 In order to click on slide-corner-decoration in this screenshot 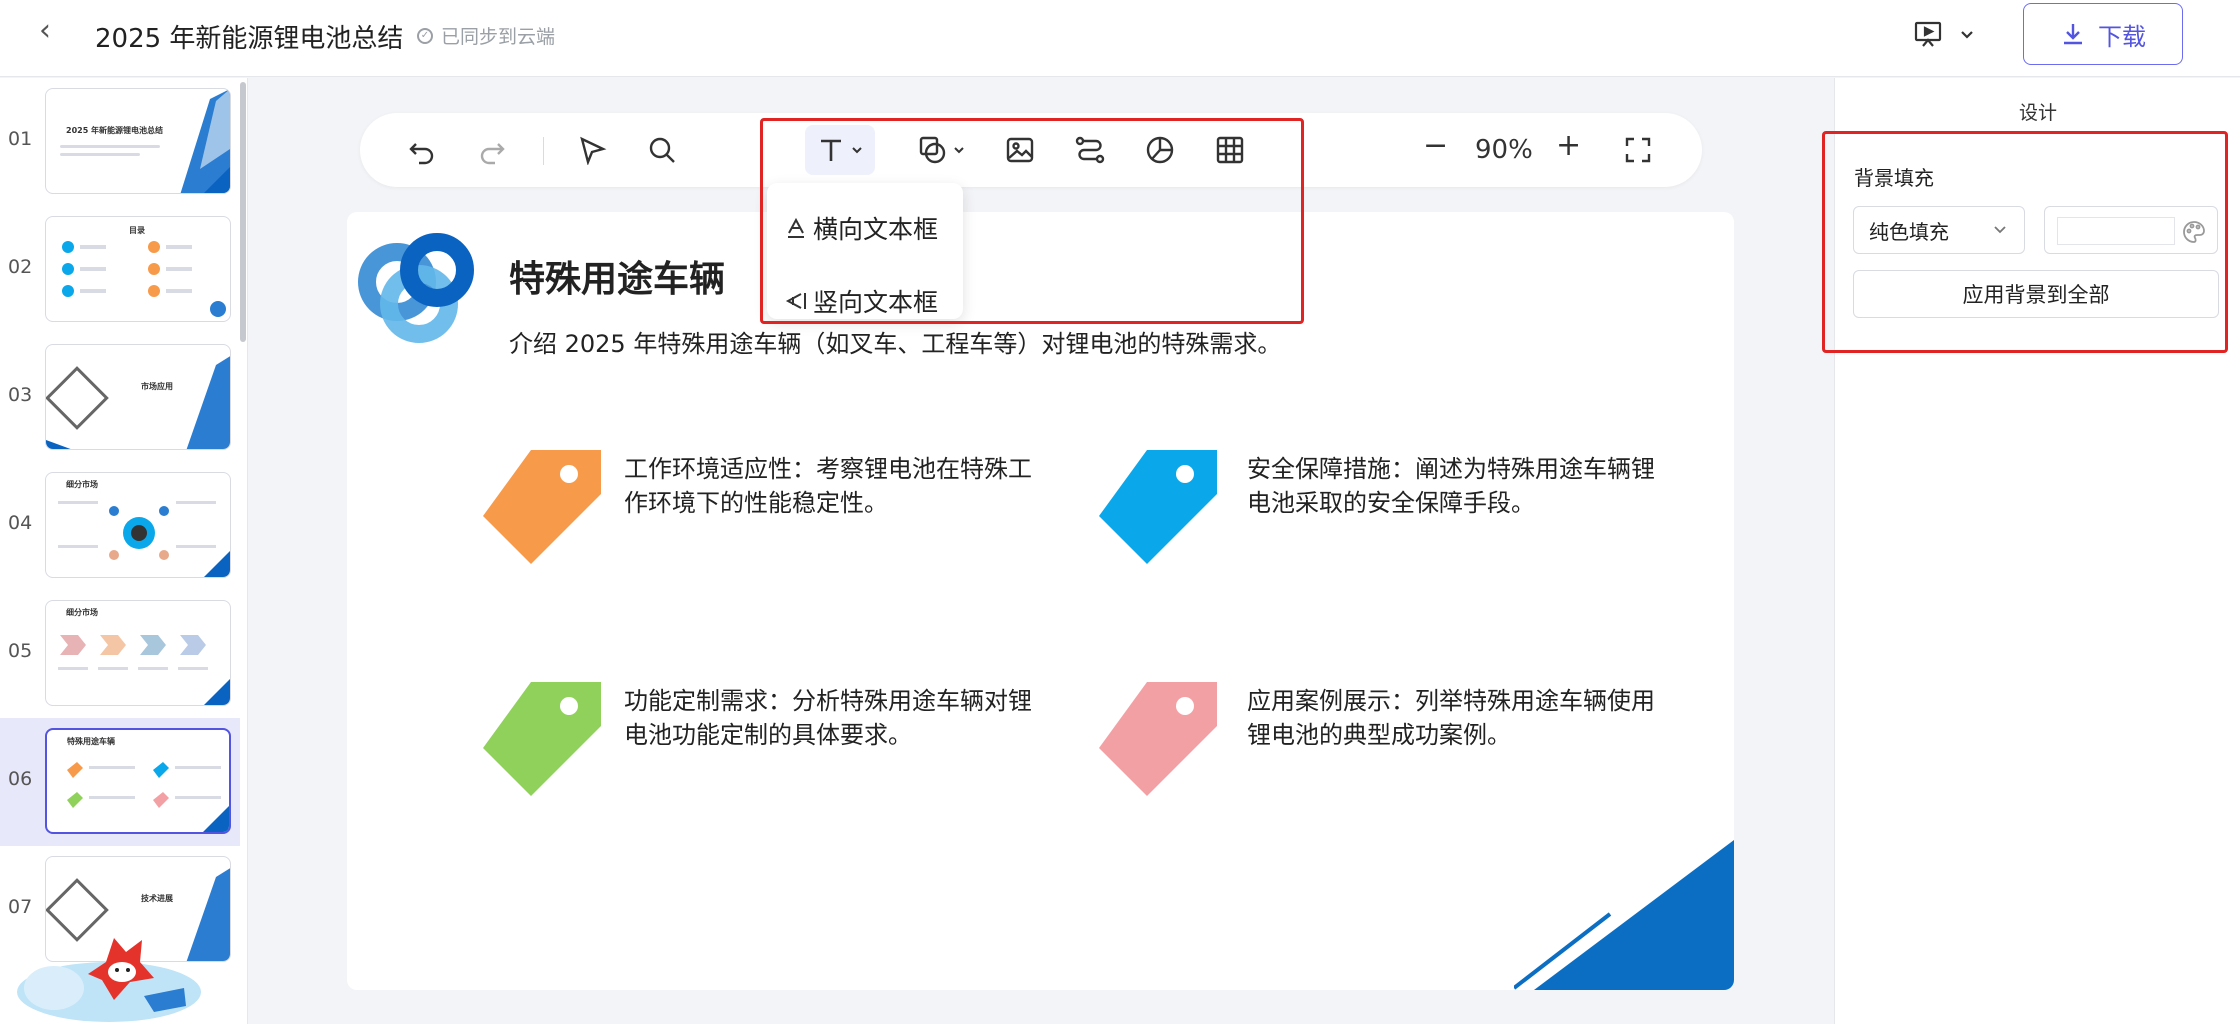, I will do `click(1624, 915)`.